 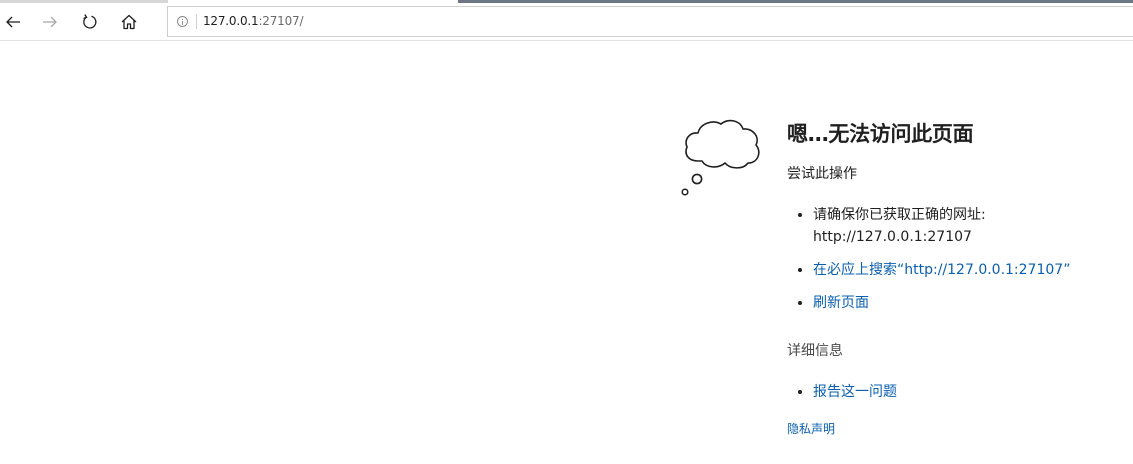 I want to click on refresh-icon, so click(x=90, y=21).